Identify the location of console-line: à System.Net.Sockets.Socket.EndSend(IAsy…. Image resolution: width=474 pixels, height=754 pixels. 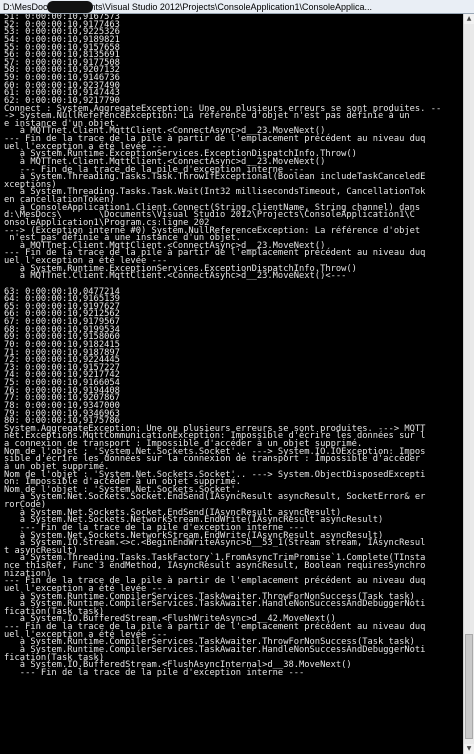
(215, 497).